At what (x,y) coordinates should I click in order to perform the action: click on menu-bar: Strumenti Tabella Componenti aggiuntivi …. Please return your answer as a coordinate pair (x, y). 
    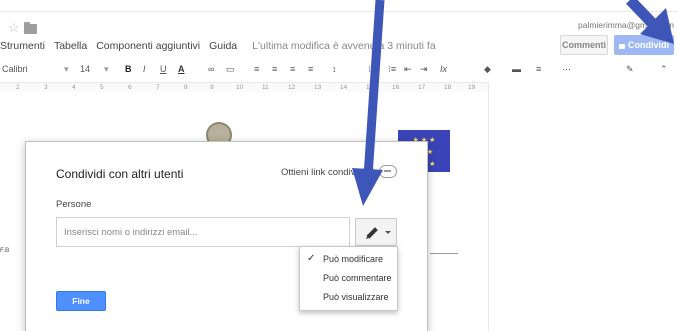
    Looking at the image, I should click on (218, 46).